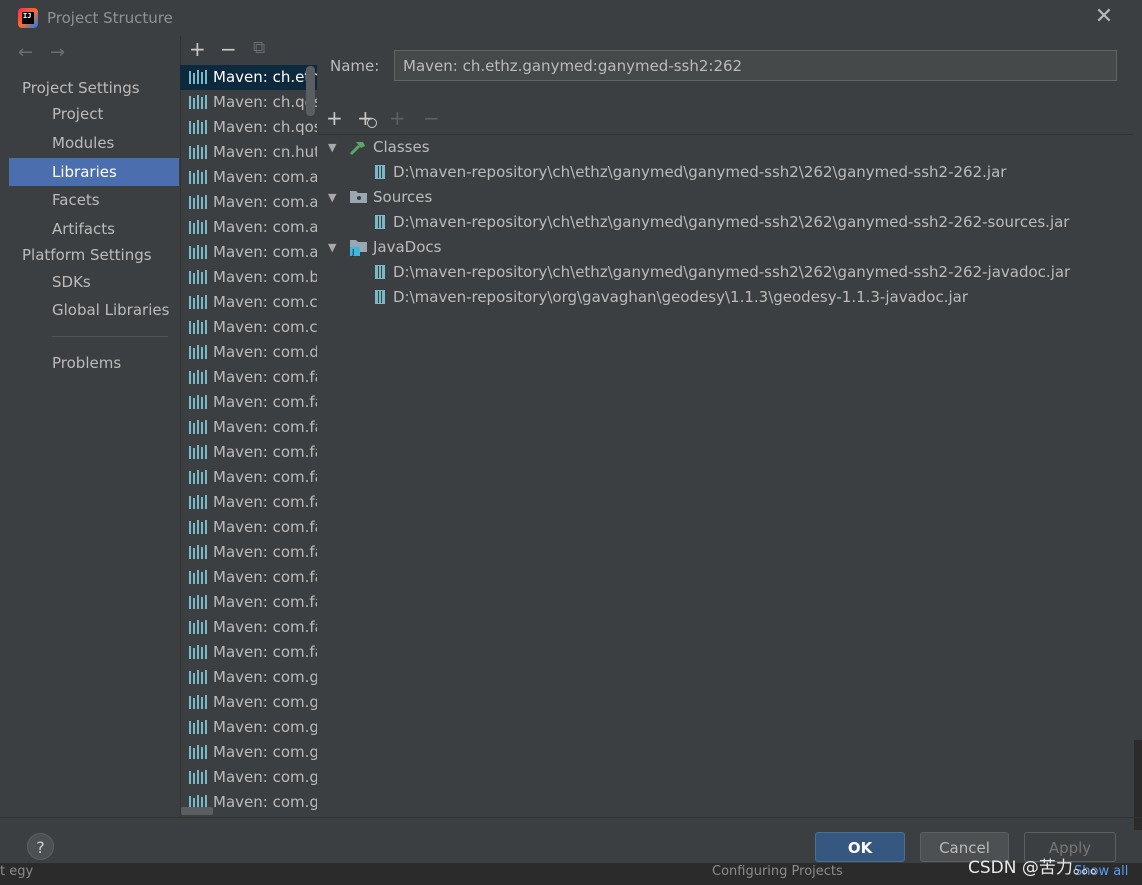 The image size is (1142, 885). What do you see at coordinates (197, 811) in the screenshot?
I see `library-list-horizontal-scrollbar` at bounding box center [197, 811].